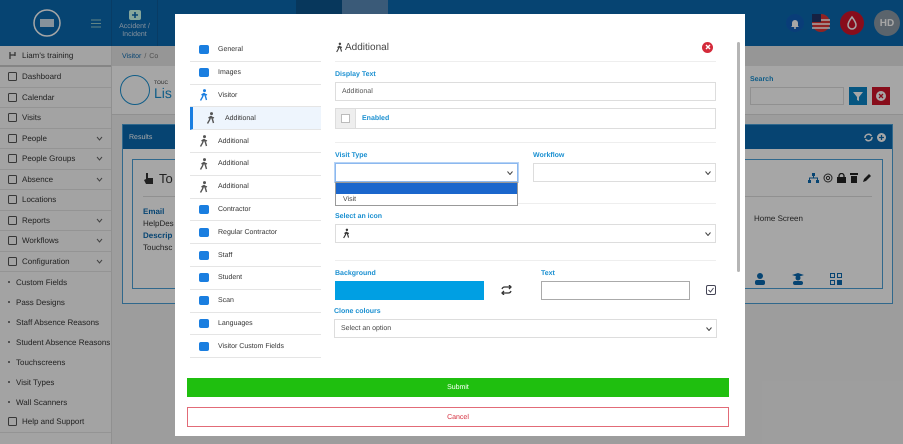  Describe the element at coordinates (409, 290) in the screenshot. I see `background-color-swatch` at that location.